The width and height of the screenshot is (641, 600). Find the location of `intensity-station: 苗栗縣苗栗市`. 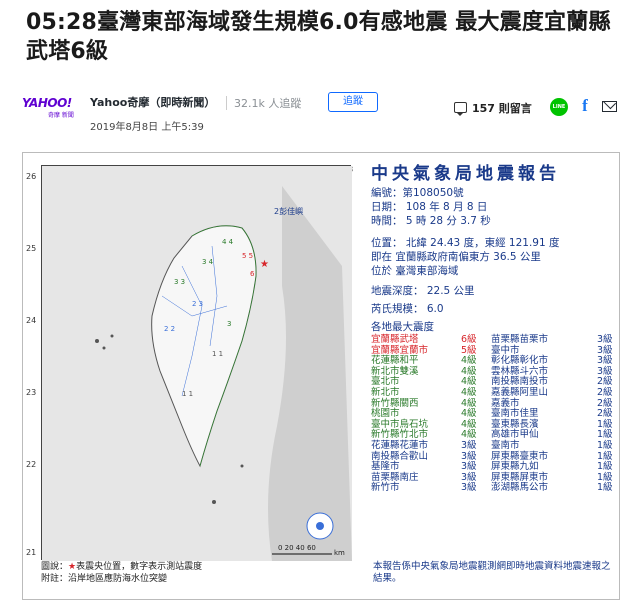

intensity-station: 苗栗縣苗栗市 is located at coordinates (520, 339).